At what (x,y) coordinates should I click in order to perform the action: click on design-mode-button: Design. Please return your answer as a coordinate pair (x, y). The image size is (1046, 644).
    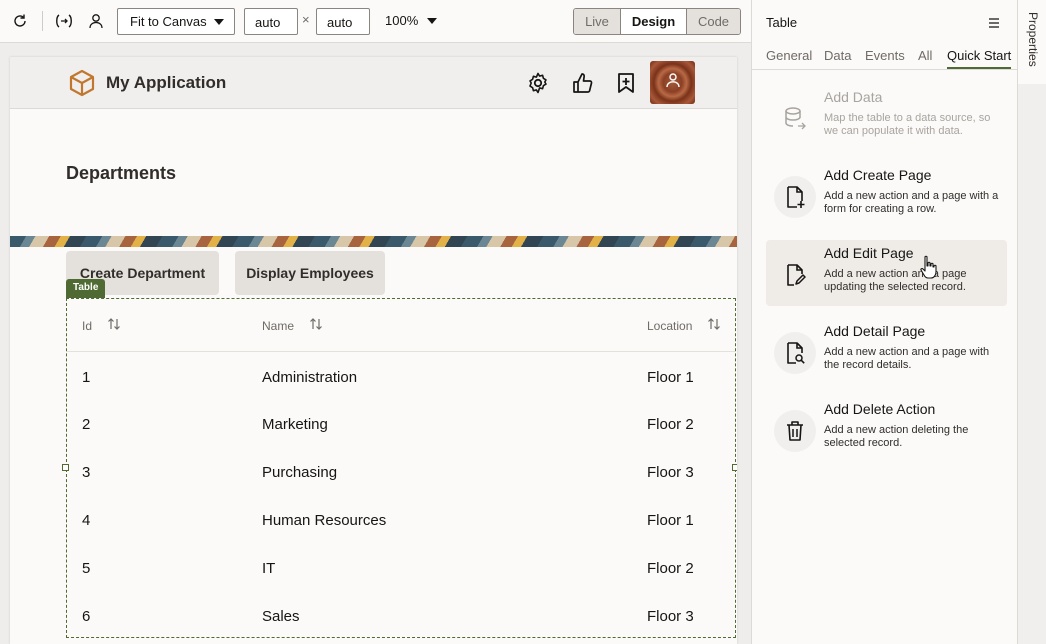
    Looking at the image, I should click on (654, 21).